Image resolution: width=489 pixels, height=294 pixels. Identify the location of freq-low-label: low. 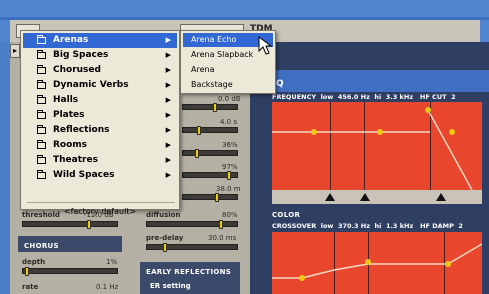
(327, 97).